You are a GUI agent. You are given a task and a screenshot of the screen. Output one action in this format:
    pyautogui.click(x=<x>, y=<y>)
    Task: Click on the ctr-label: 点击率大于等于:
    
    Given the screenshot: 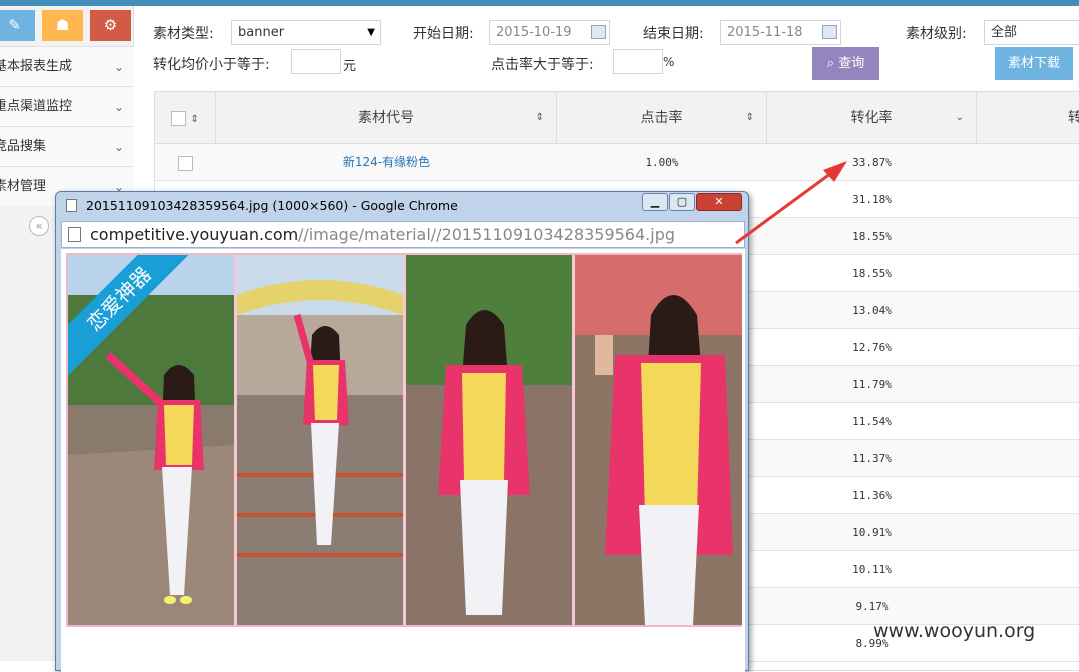 What is the action you would take?
    pyautogui.click(x=542, y=65)
    